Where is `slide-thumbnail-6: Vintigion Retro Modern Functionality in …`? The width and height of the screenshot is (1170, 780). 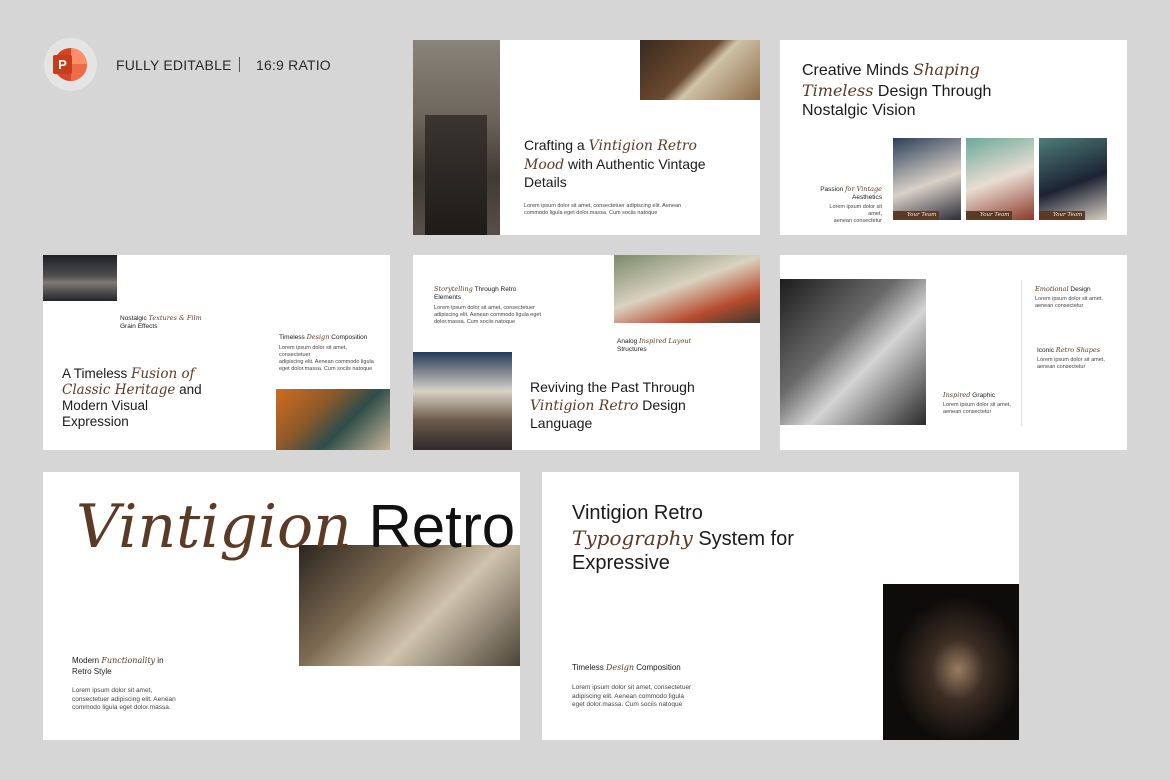 slide-thumbnail-6: Vintigion Retro Modern Functionality in … is located at coordinates (281, 606).